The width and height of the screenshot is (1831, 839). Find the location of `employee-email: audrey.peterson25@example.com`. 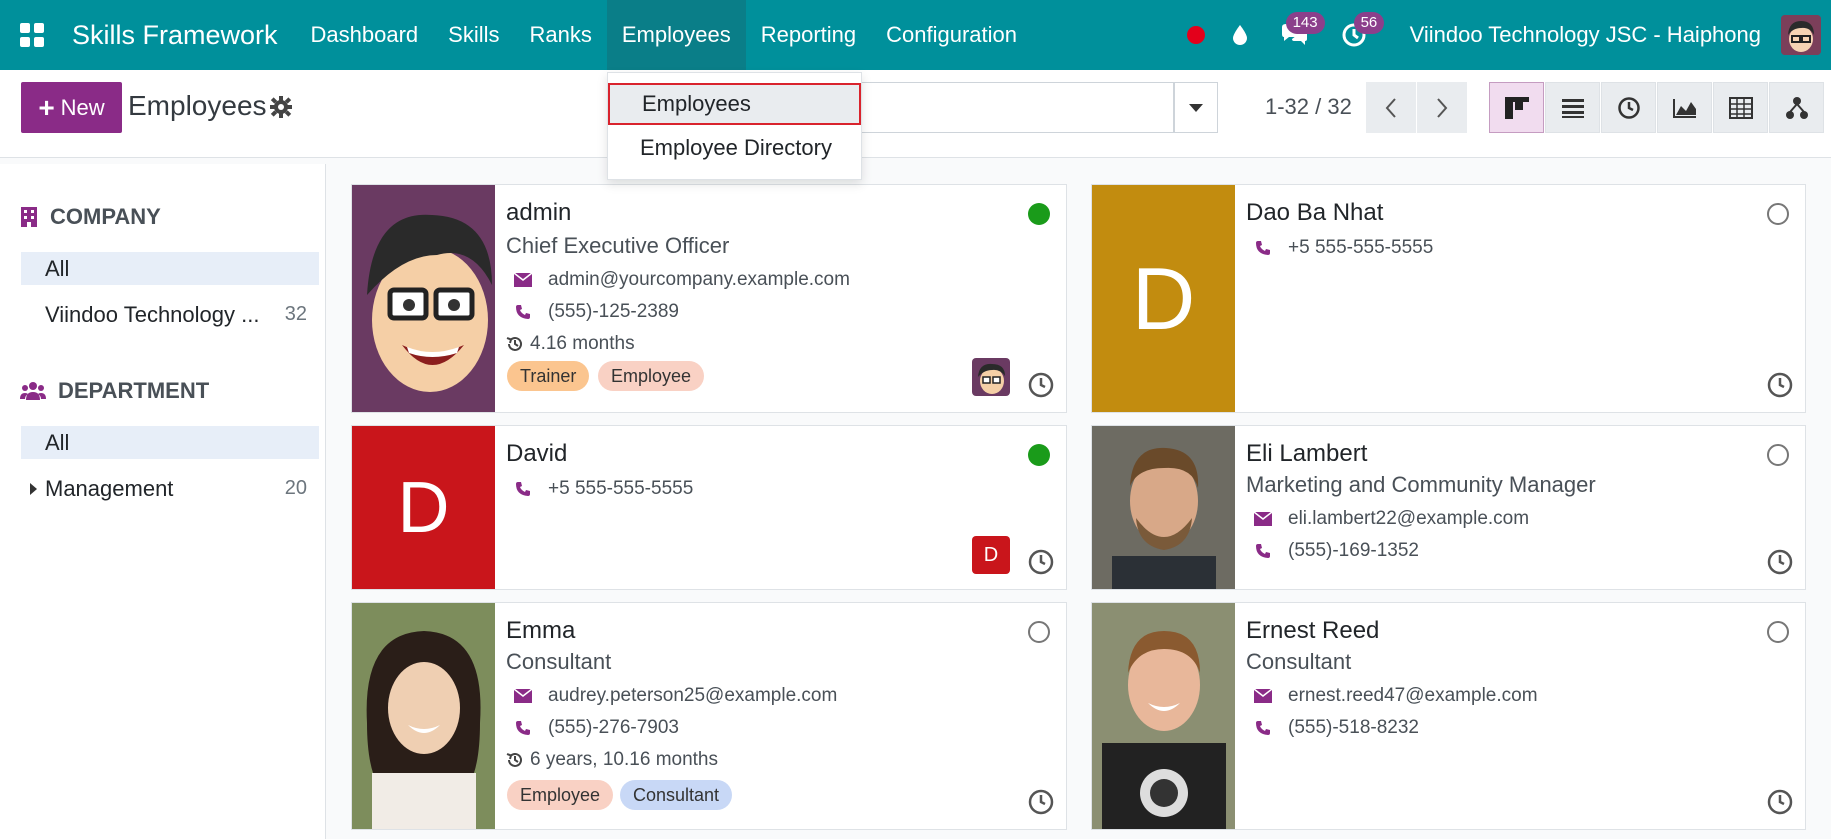

employee-email: audrey.peterson25@example.com is located at coordinates (692, 696).